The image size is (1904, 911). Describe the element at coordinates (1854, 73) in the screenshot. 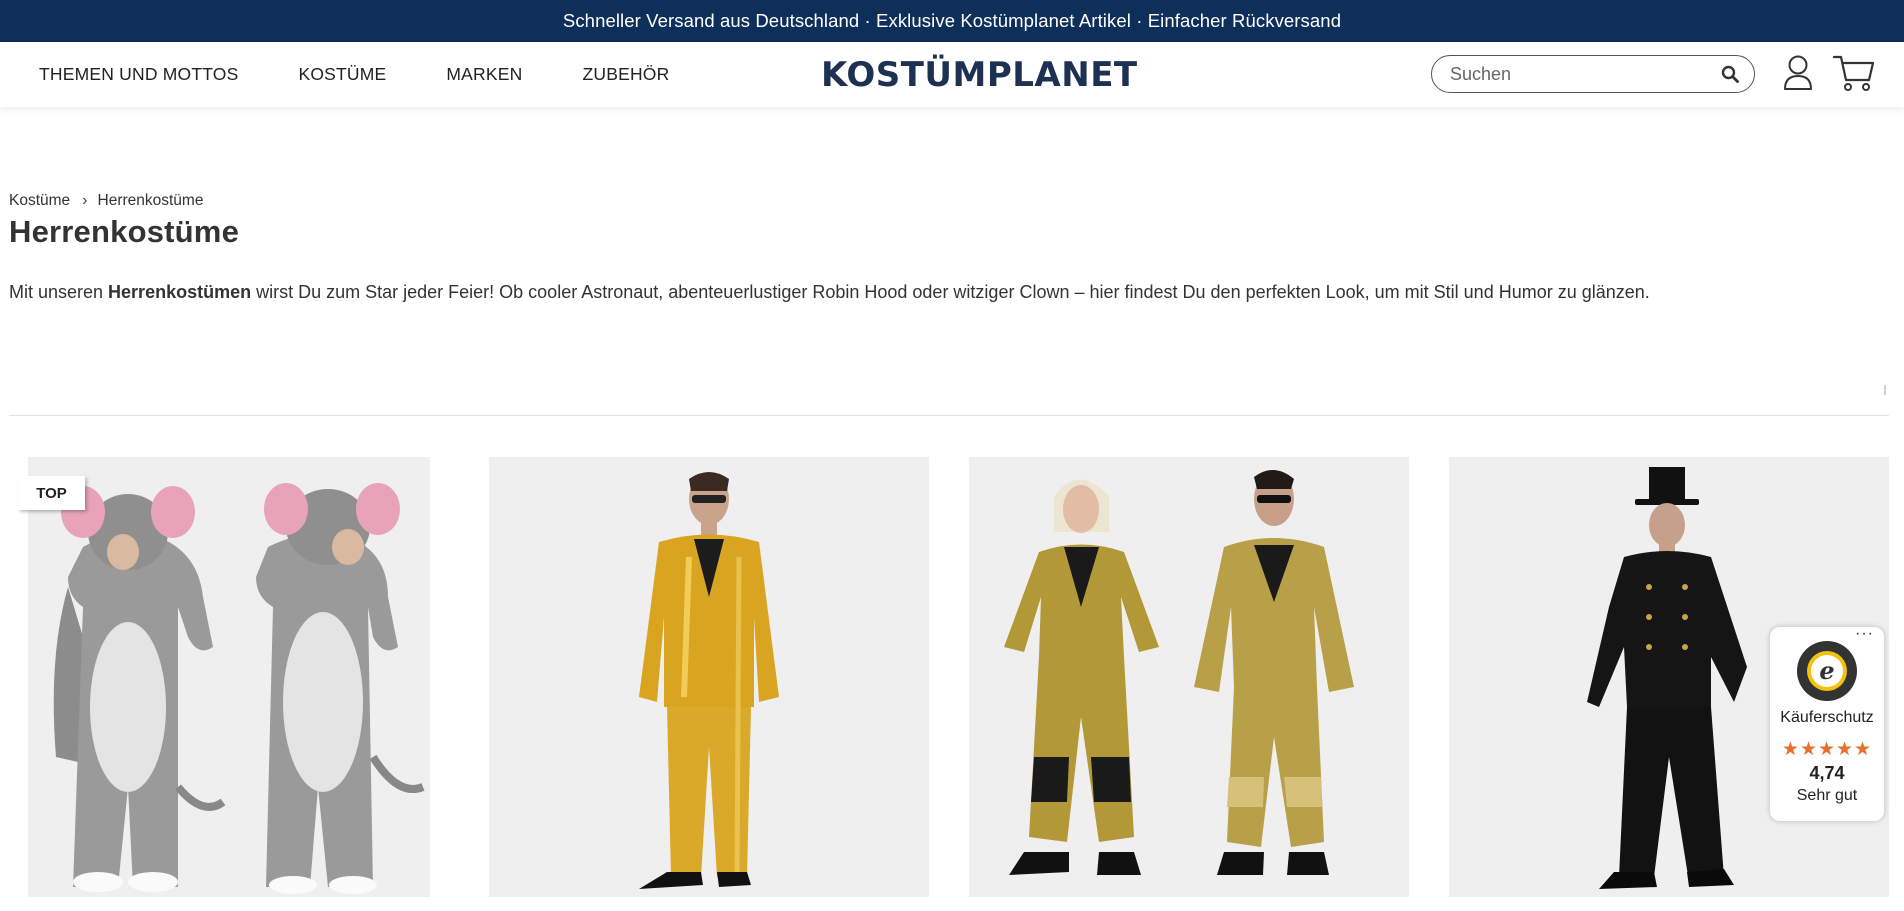

I see `cart-icon` at that location.